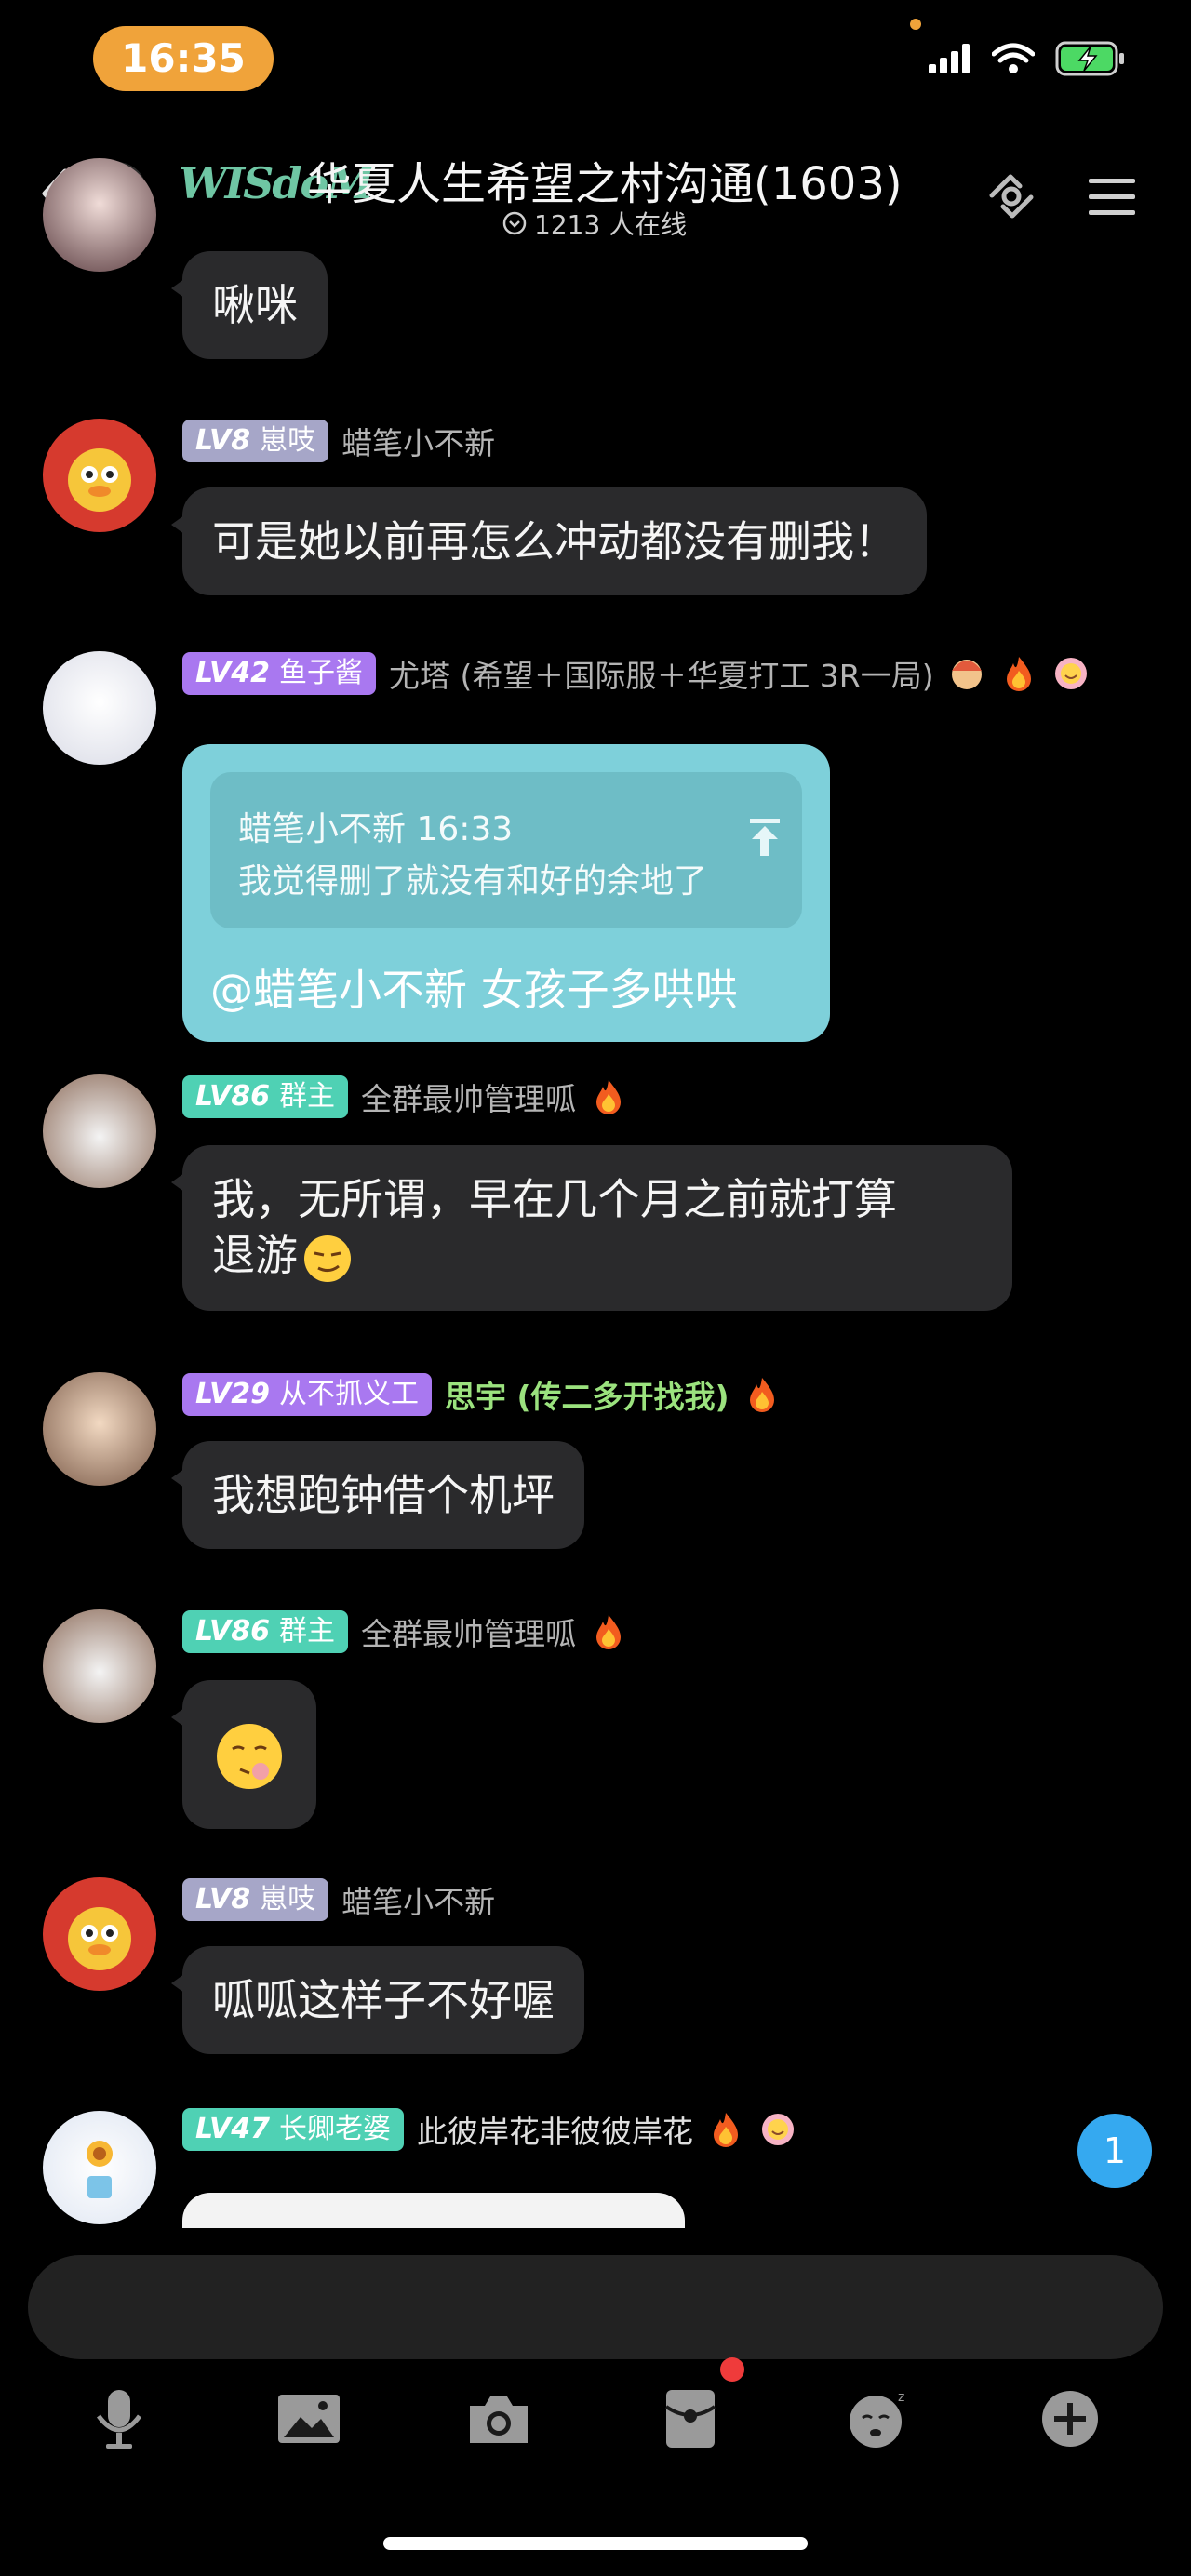  I want to click on emoji-icon: z, so click(880, 2419).